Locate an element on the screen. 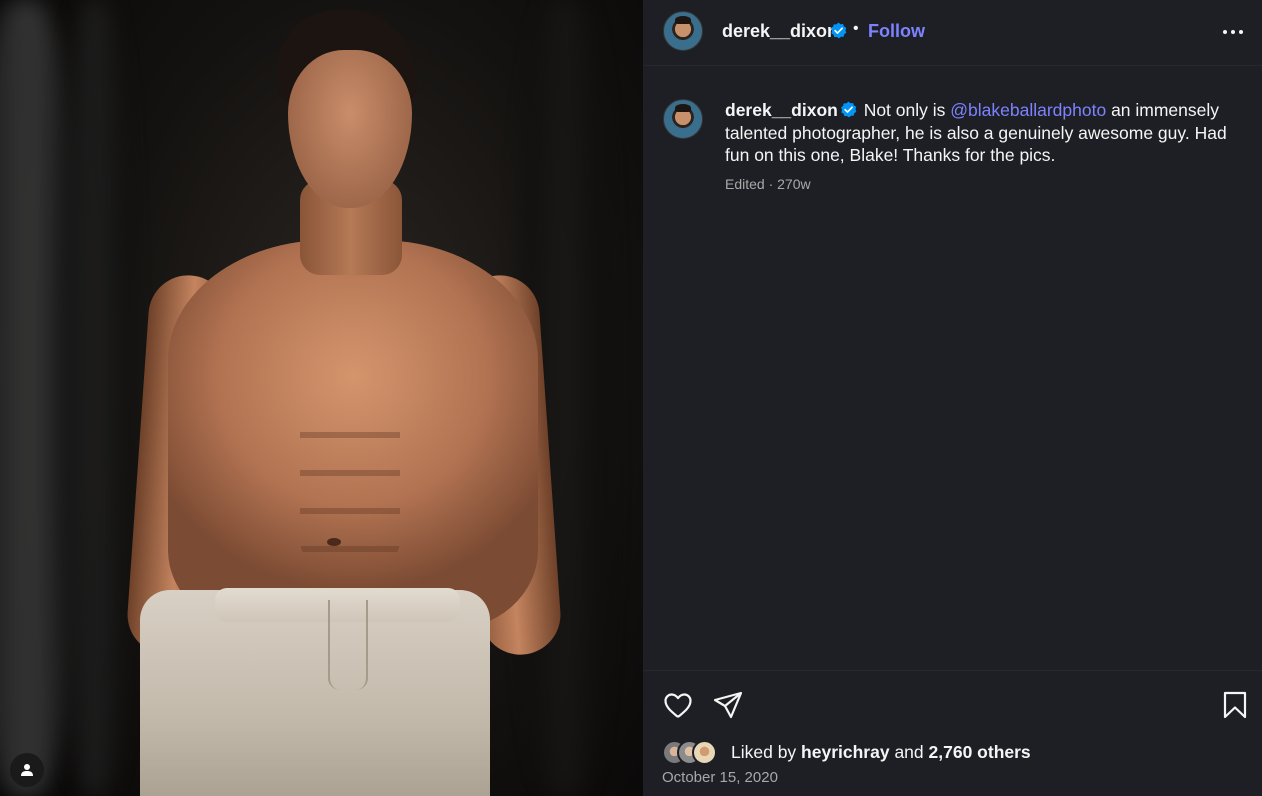 This screenshot has width=1262, height=796. post-header: derek__dixon • Follow is located at coordinates (952, 33).